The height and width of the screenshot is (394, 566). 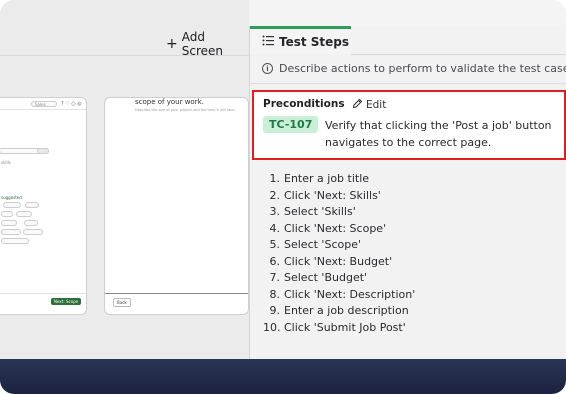 I want to click on step-text: Enter a job description, so click(x=346, y=310).